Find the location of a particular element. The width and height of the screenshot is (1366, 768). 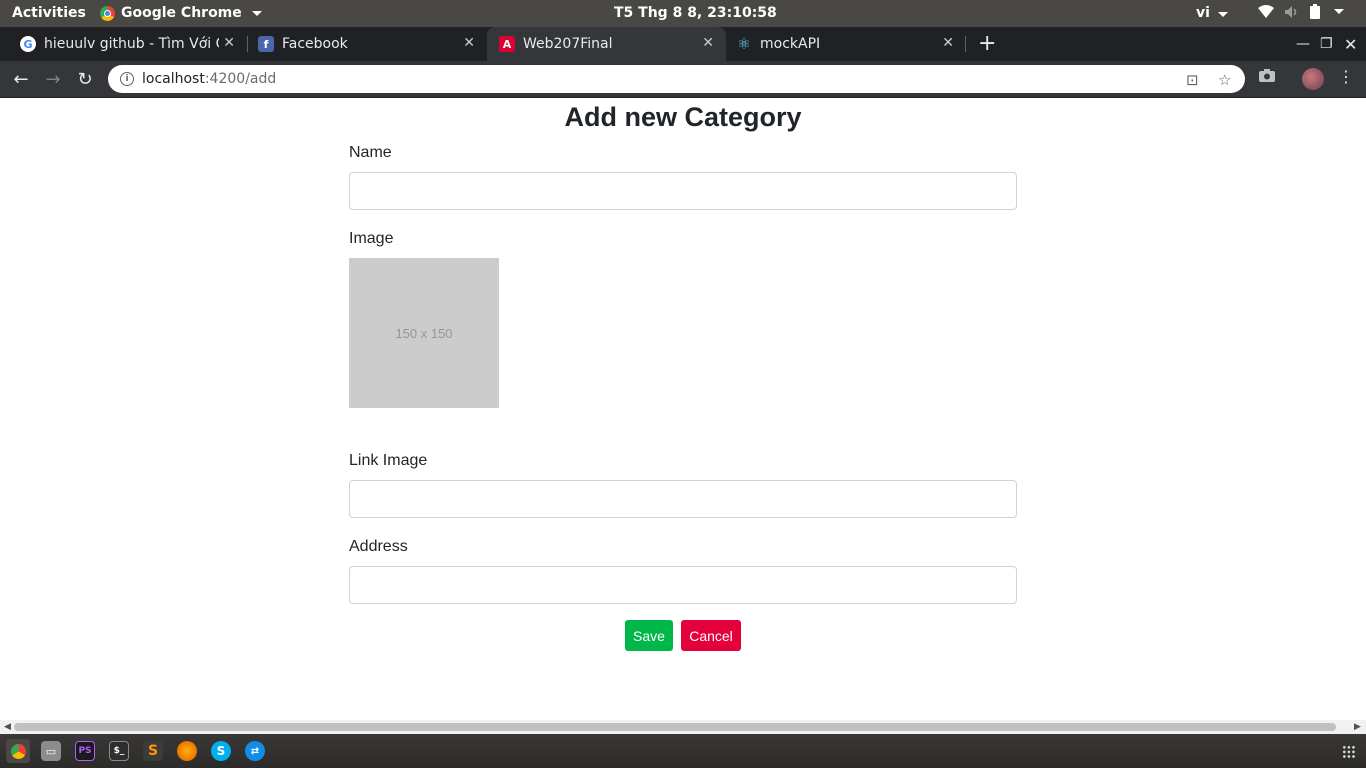

phpstorm-icon: PS is located at coordinates (85, 751).